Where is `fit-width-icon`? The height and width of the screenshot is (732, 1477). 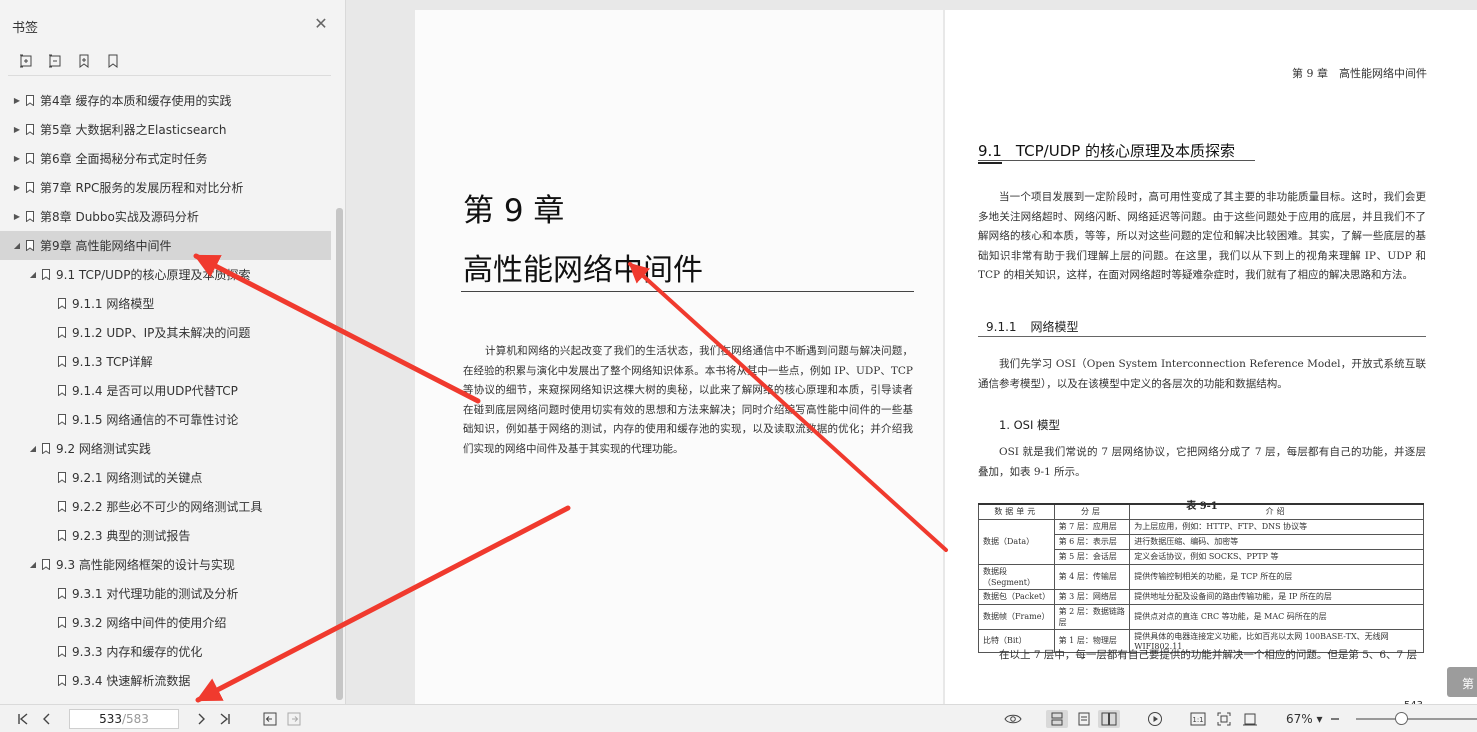
fit-width-icon is located at coordinates (1250, 719).